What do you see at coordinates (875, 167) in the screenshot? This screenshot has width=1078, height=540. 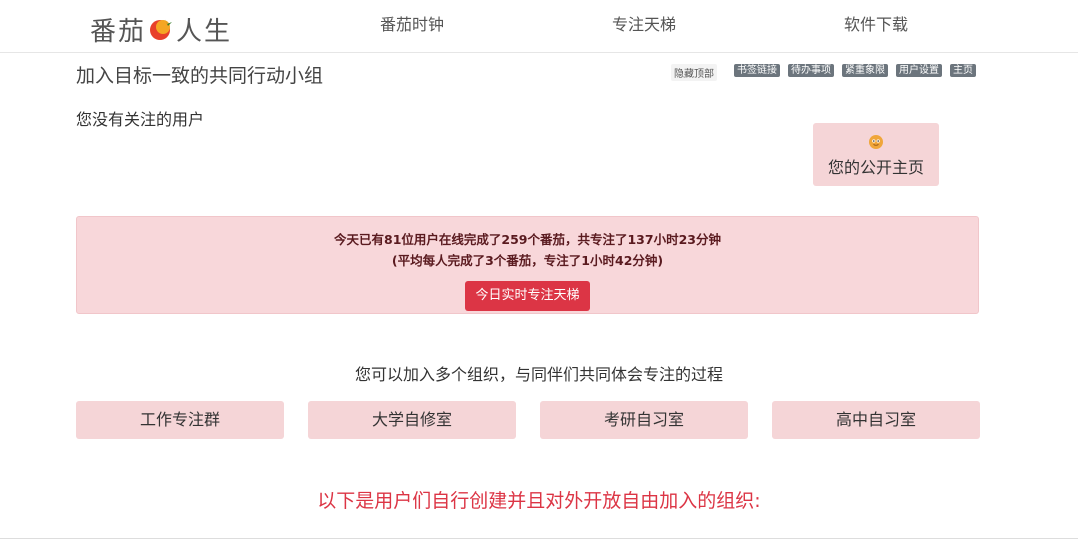 I see `public-homepage-label: 您的公开主页` at bounding box center [875, 167].